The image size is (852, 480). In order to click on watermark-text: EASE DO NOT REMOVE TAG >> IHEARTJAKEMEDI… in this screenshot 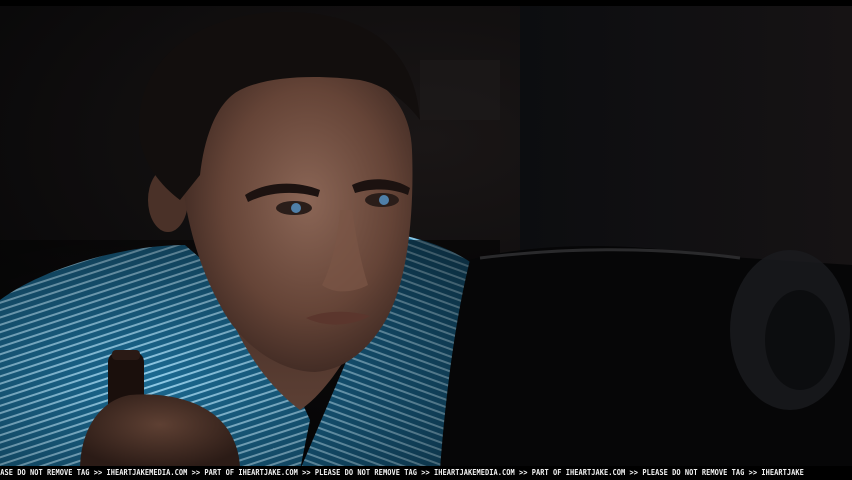, I will do `click(402, 472)`.